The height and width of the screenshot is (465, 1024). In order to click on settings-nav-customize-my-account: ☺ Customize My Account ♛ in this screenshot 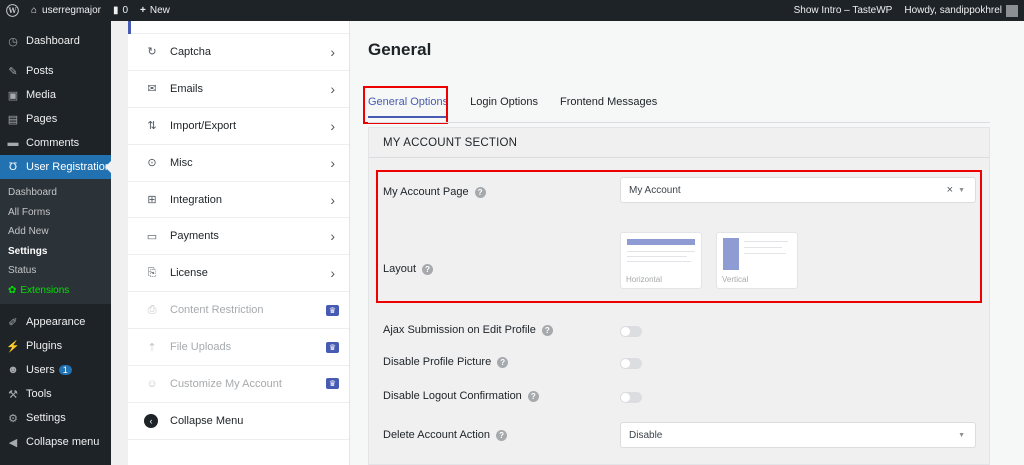, I will do `click(238, 384)`.